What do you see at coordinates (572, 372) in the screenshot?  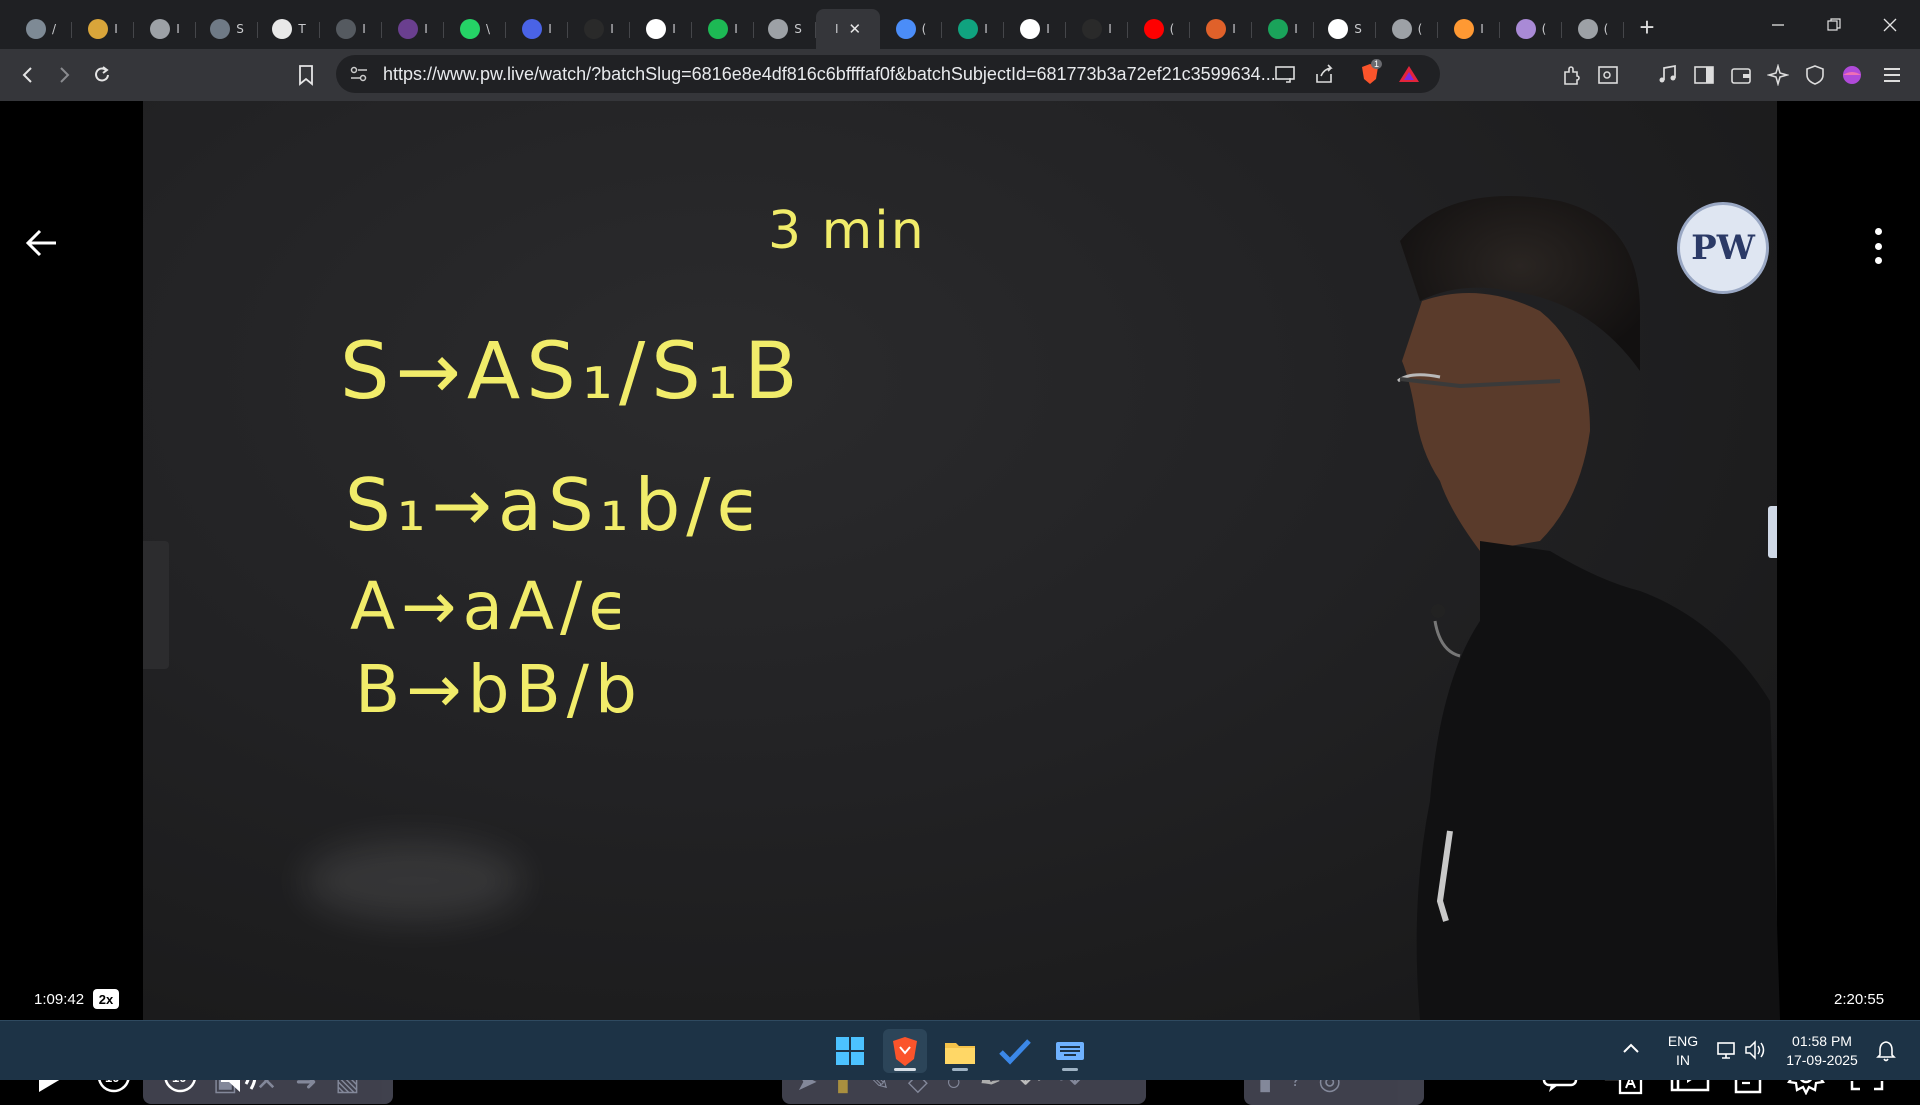 I see `board-line-1: S→AS₁/S₁B` at bounding box center [572, 372].